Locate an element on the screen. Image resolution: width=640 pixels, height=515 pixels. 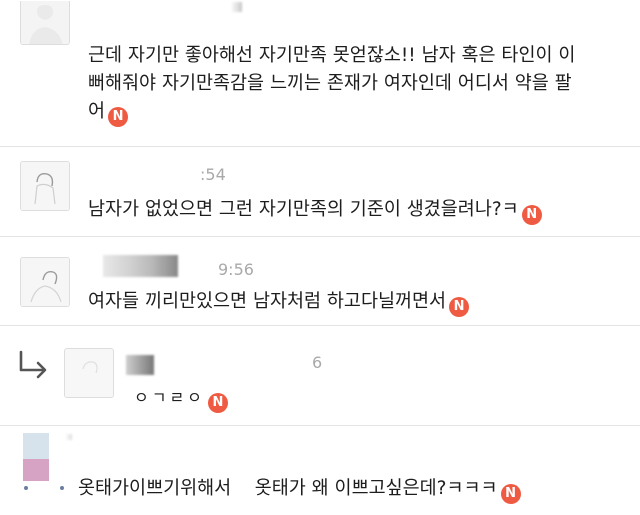
scroll-indicator-dots is located at coordinates (44, 488).